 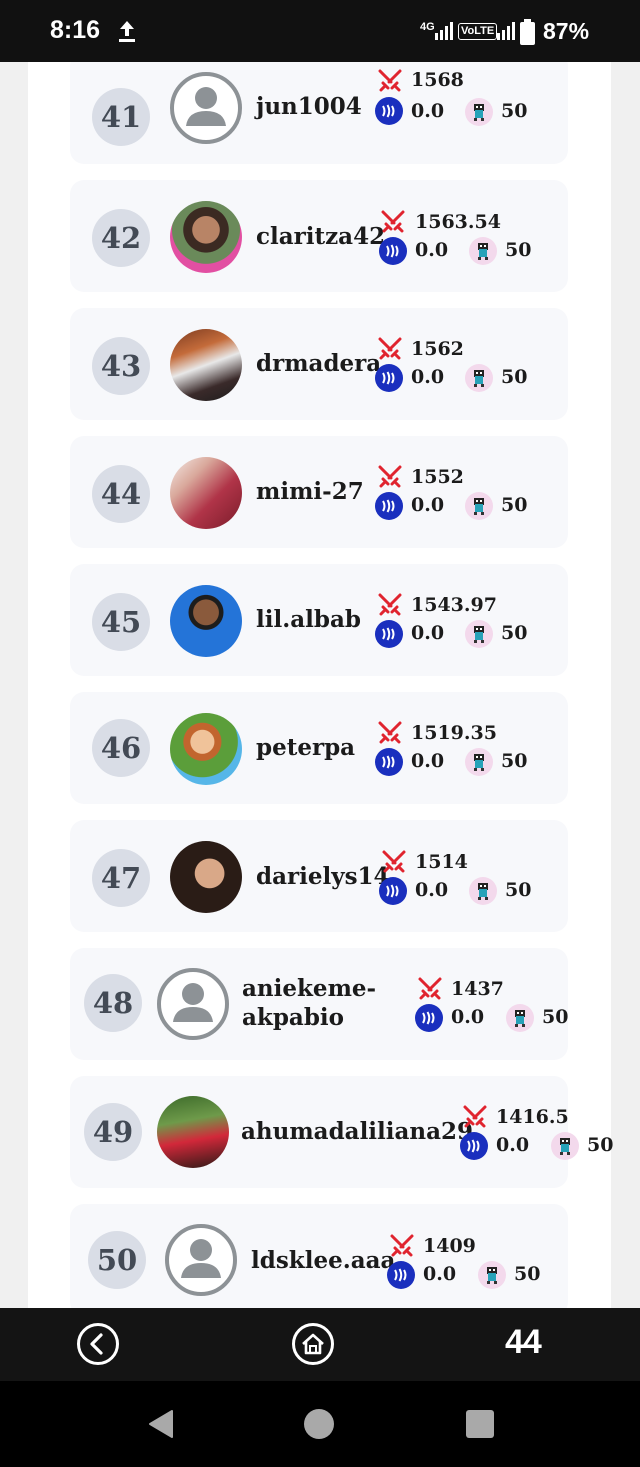 What do you see at coordinates (98, 1344) in the screenshot?
I see `back-icon` at bounding box center [98, 1344].